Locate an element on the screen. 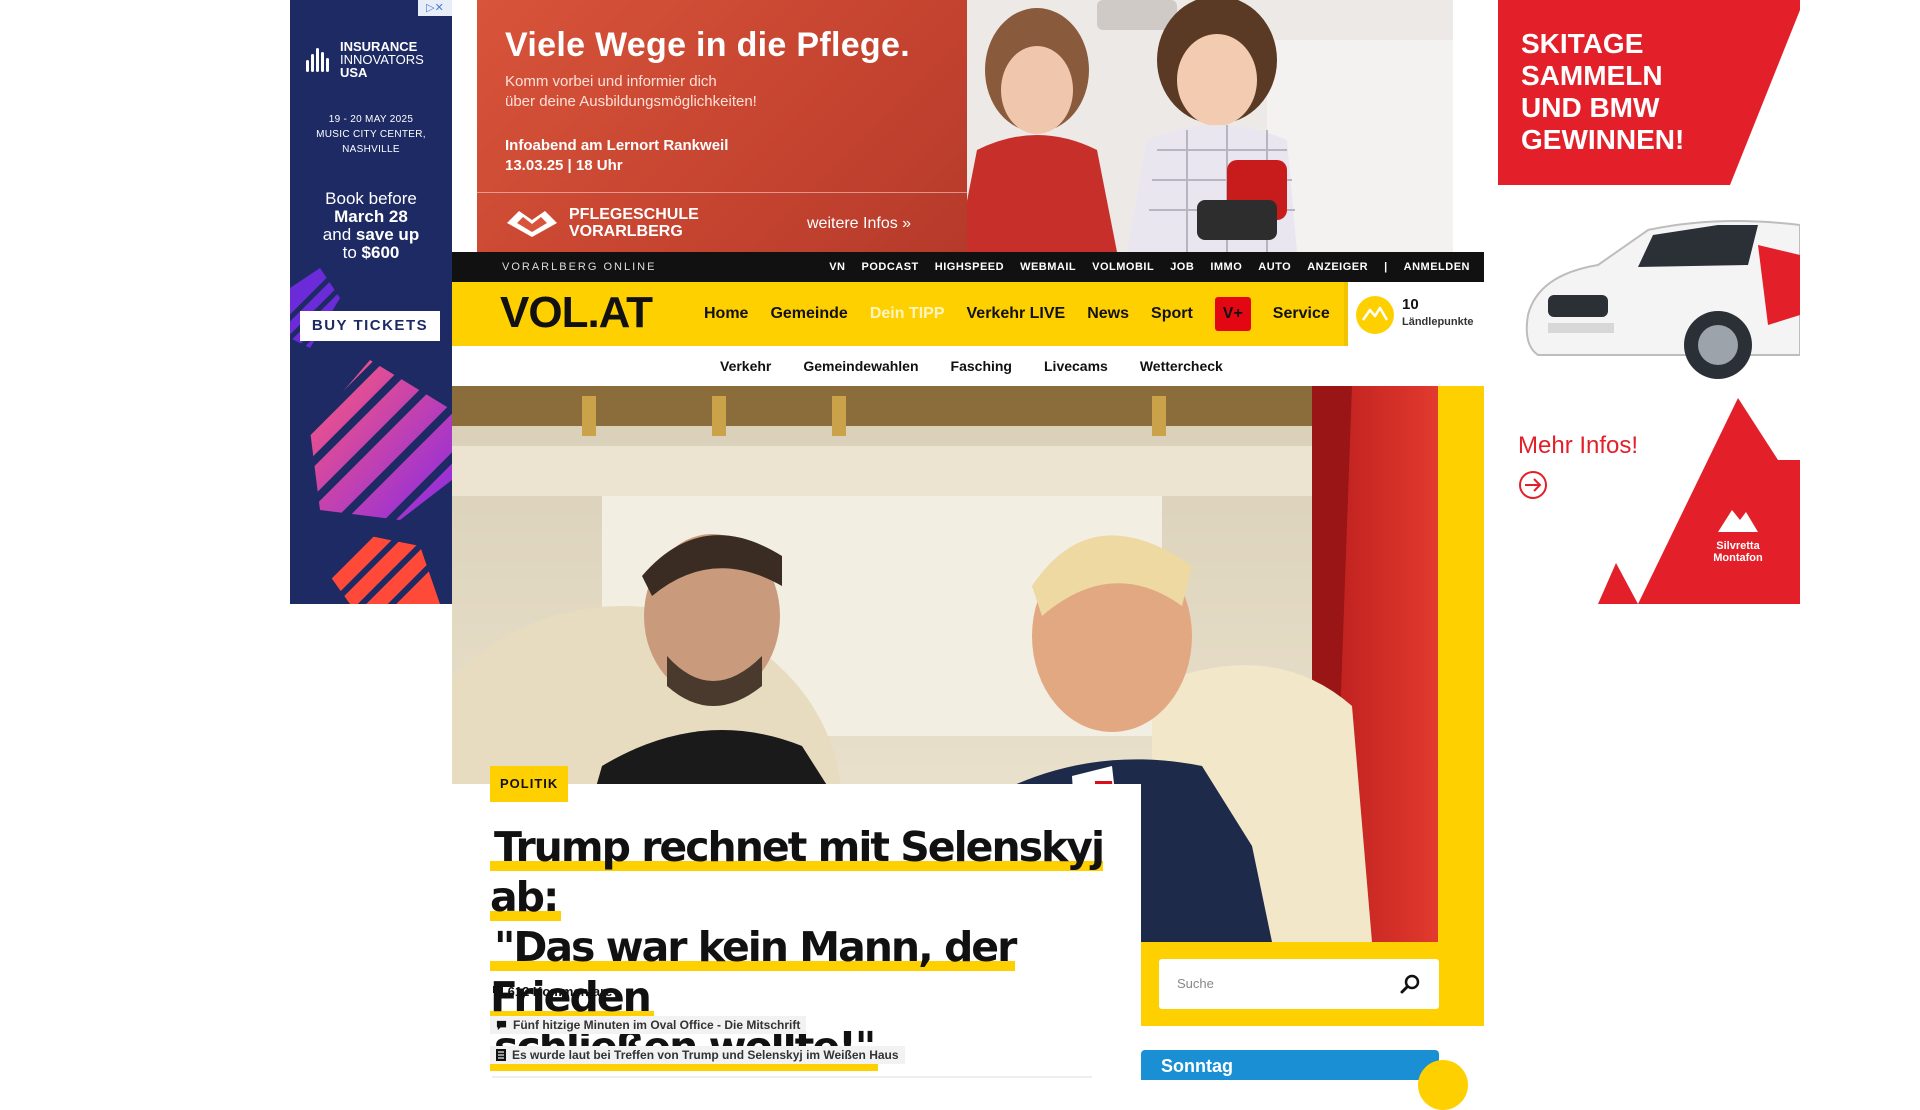 This screenshot has width=1920, height=1110. laendlepunkte-widget: 10 Ländlepunkte is located at coordinates (1414, 314).